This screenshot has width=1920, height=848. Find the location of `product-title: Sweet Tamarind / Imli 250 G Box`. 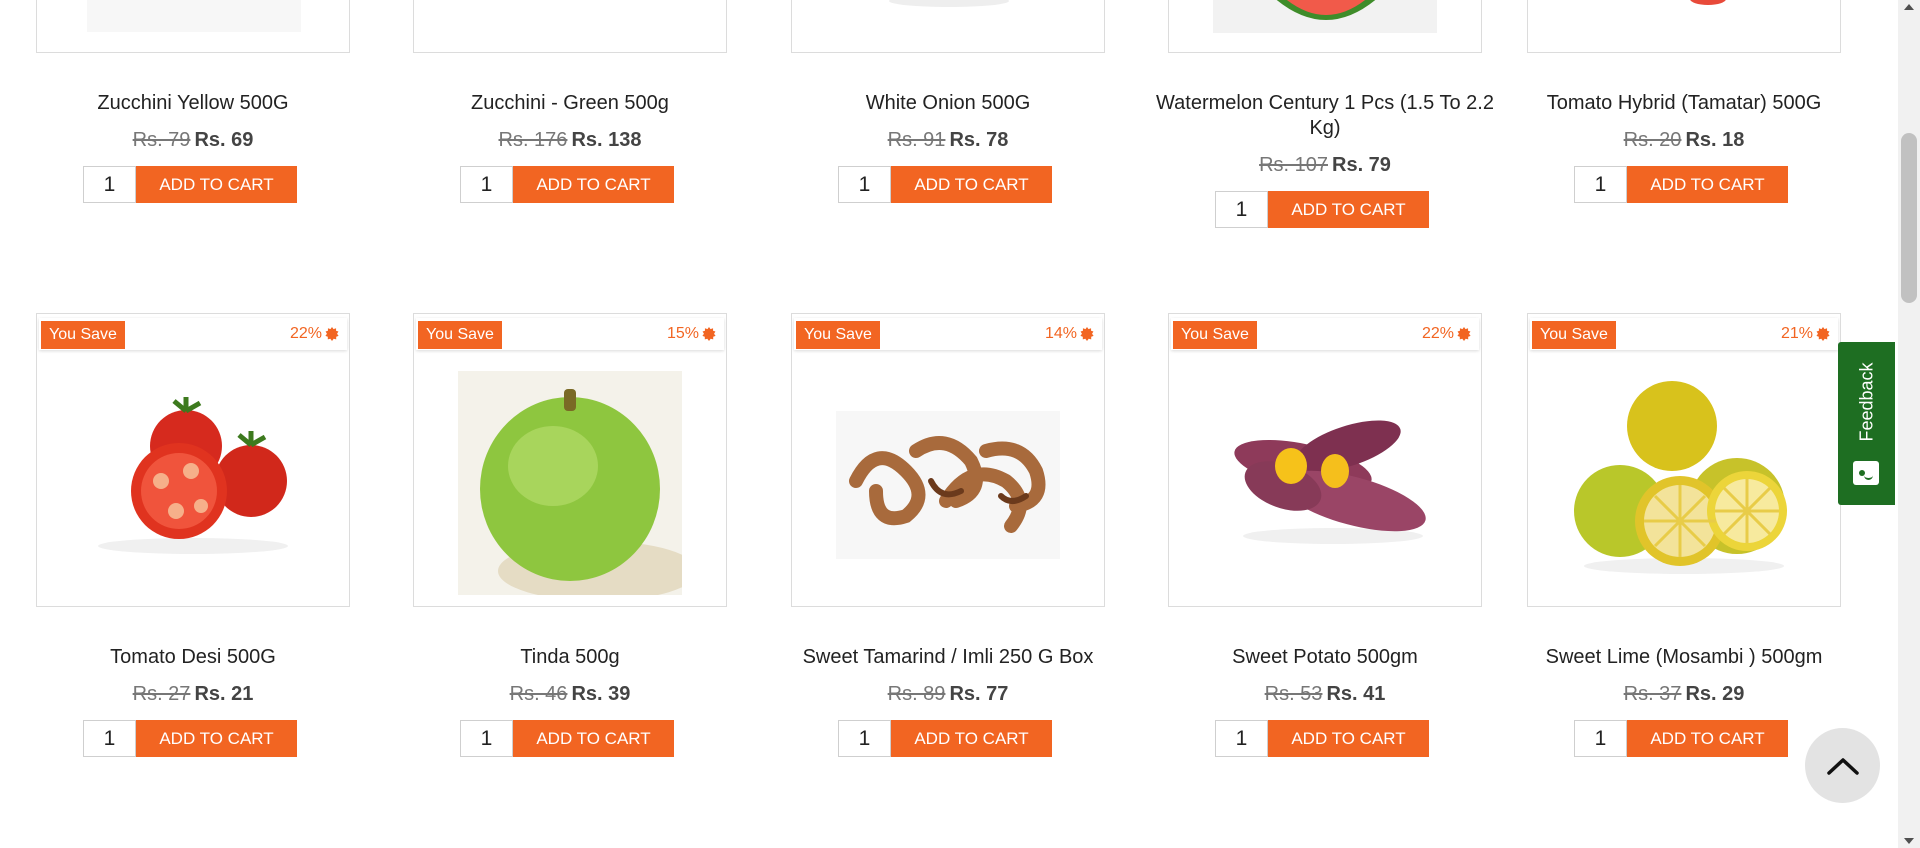

product-title: Sweet Tamarind / Imli 250 G Box is located at coordinates (948, 657).